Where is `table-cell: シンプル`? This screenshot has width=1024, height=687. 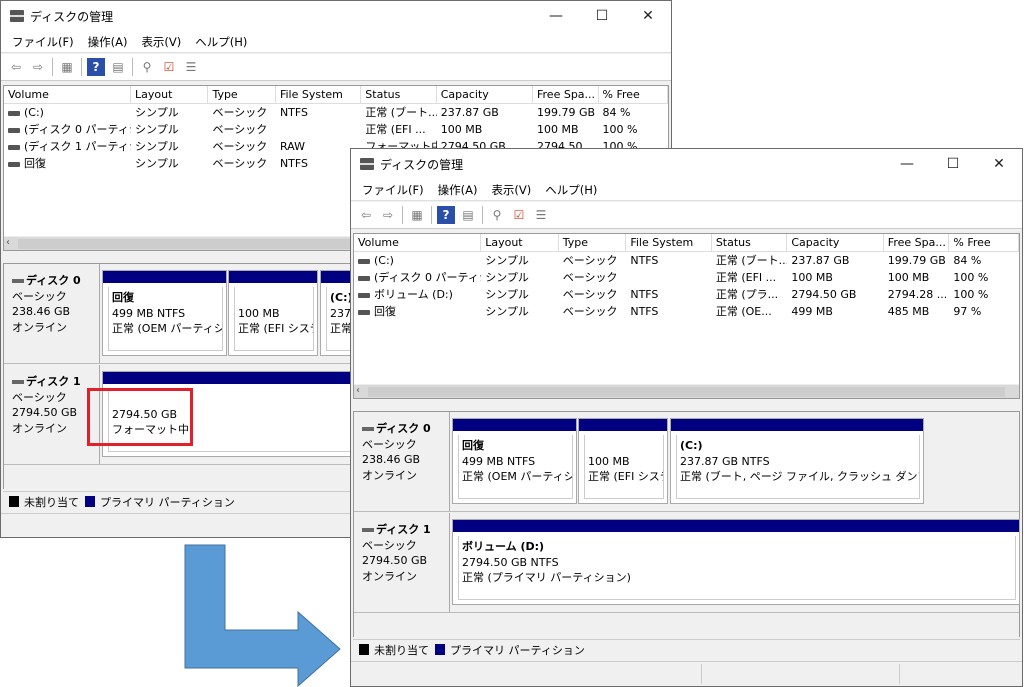 table-cell: シンプル is located at coordinates (169, 129).